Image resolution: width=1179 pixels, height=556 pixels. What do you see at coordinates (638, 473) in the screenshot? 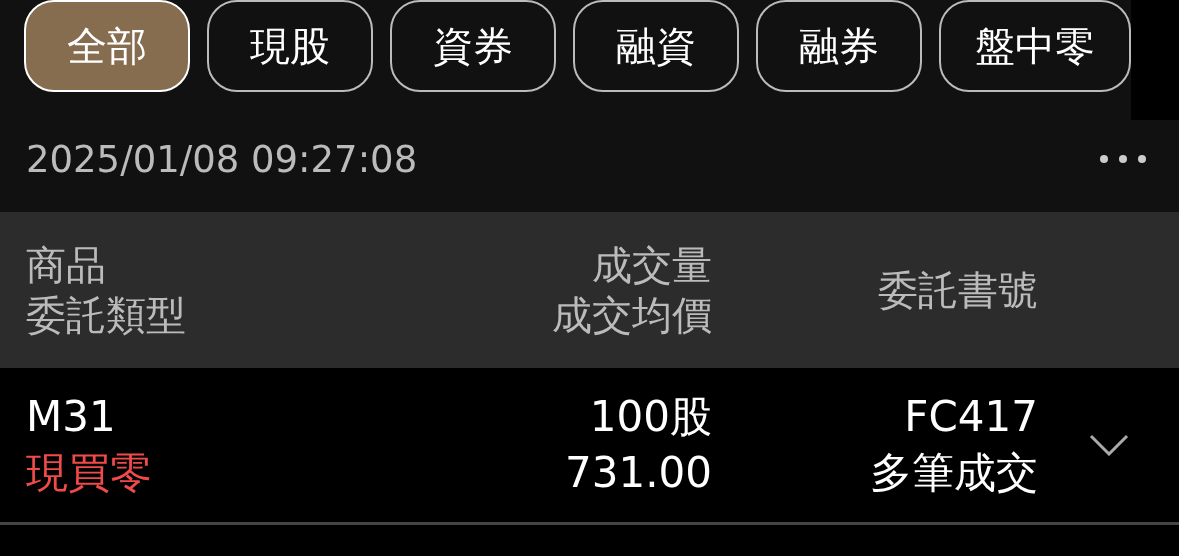
I see `average-price-text: 731.00` at bounding box center [638, 473].